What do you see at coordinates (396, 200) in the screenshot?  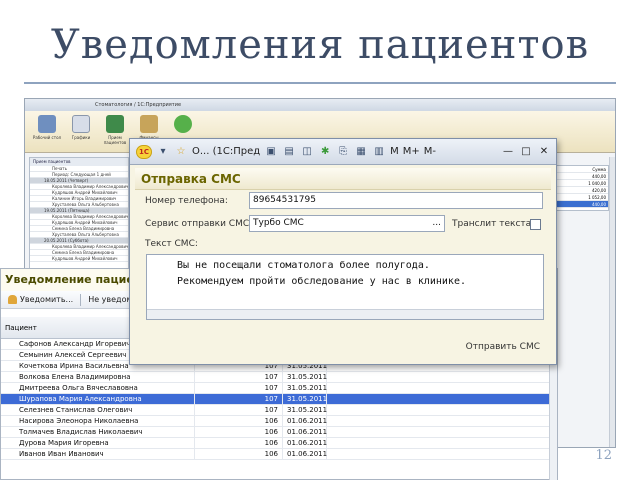 I see `phone-field: 89654531795` at bounding box center [396, 200].